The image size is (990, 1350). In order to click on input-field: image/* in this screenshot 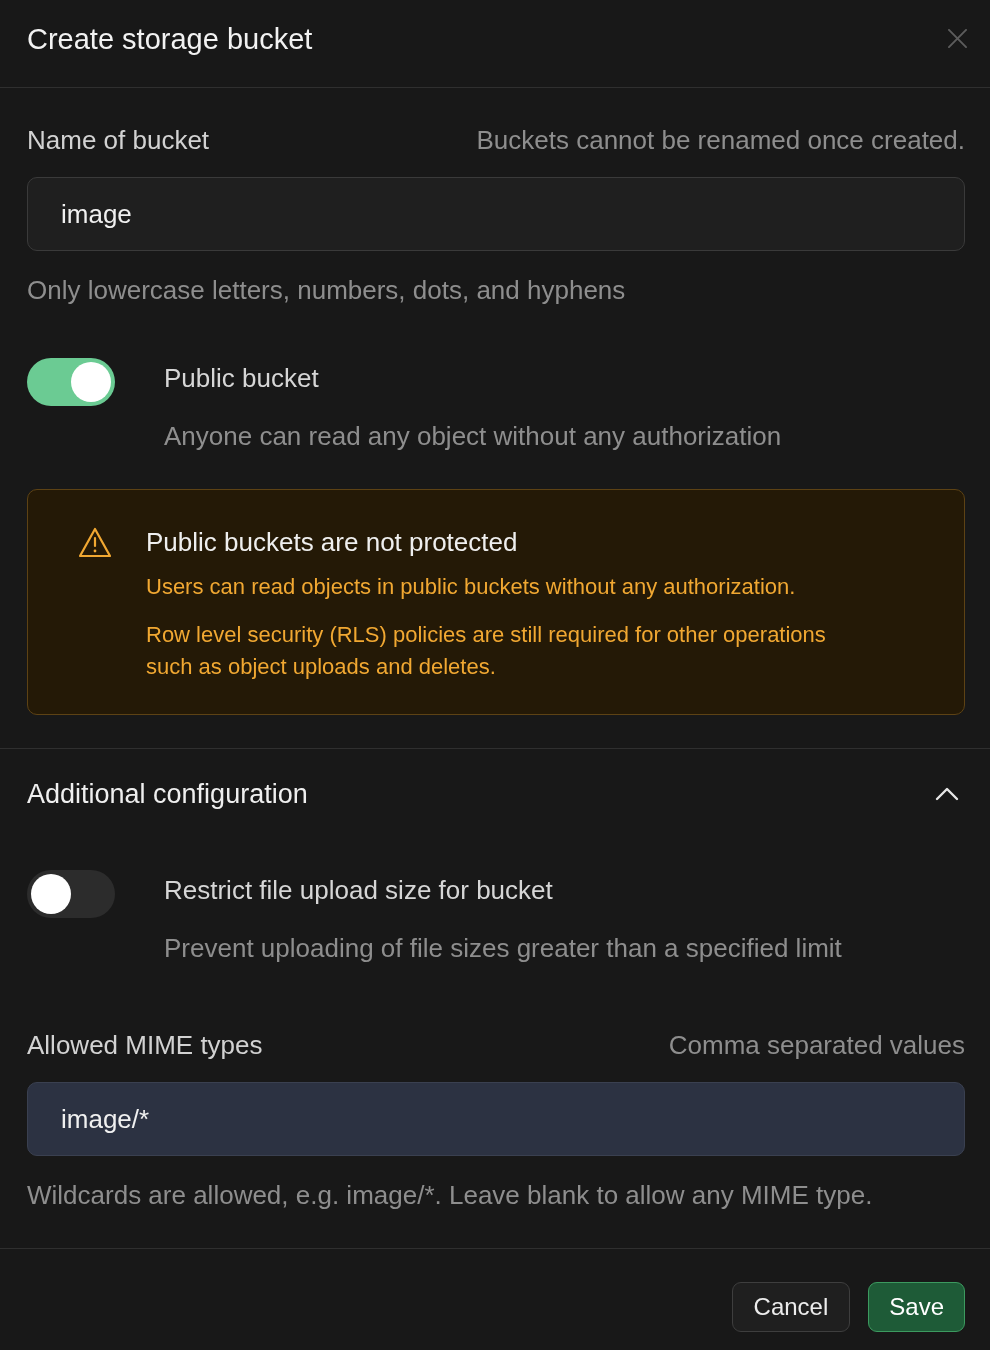, I will do `click(496, 1119)`.